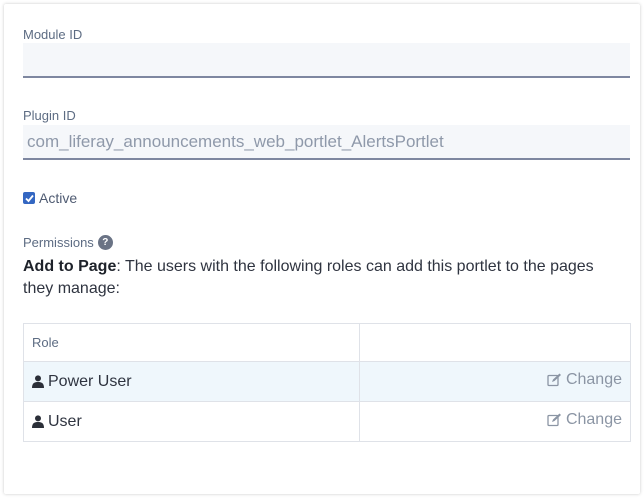  I want to click on question-circle-icon: ?, so click(105, 242).